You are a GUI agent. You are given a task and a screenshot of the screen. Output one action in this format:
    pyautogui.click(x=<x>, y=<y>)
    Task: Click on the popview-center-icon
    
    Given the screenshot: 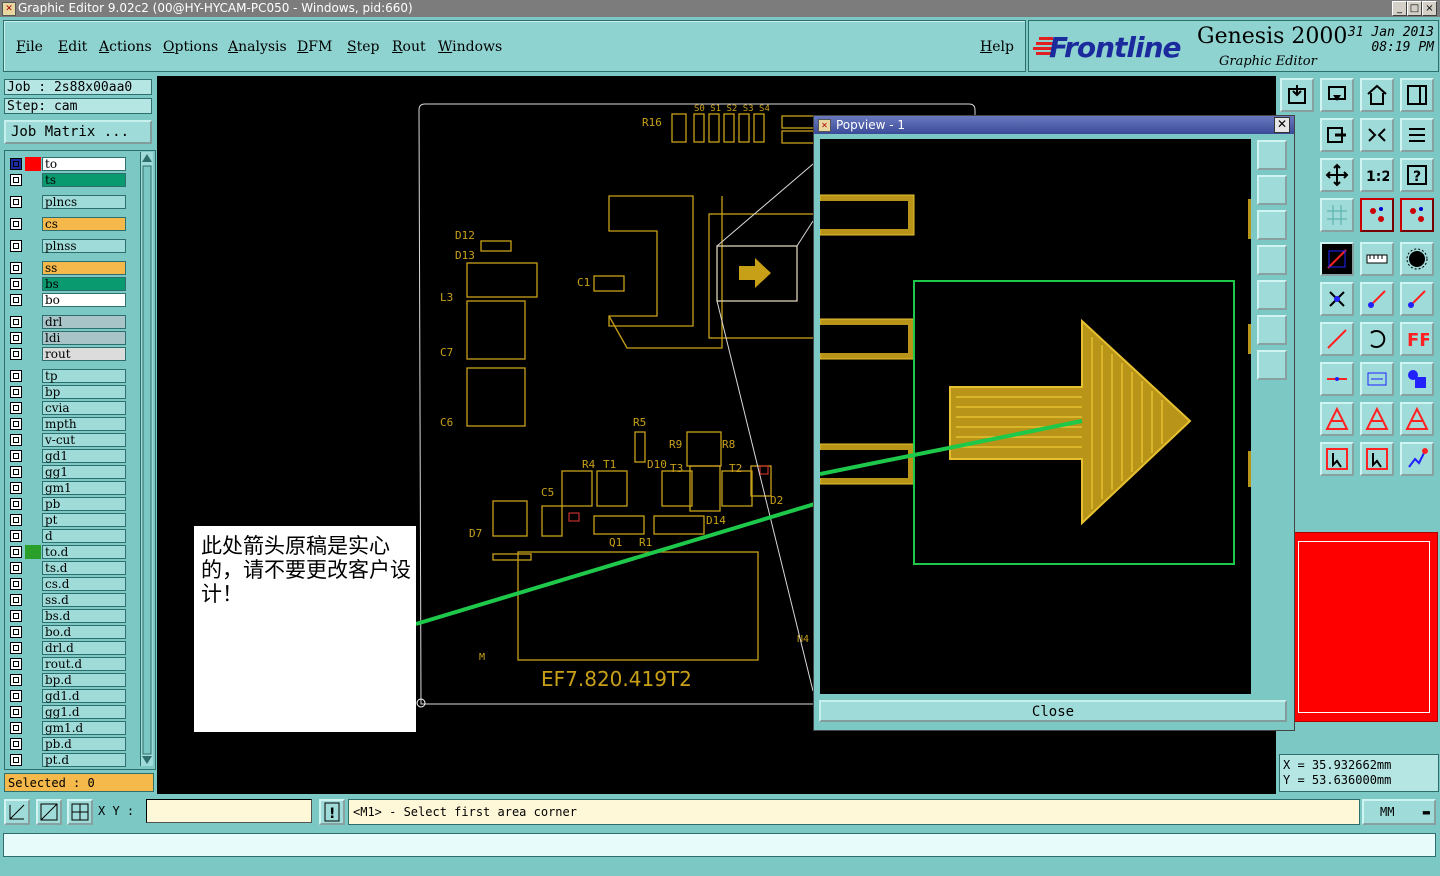 What is the action you would take?
    pyautogui.click(x=1272, y=365)
    